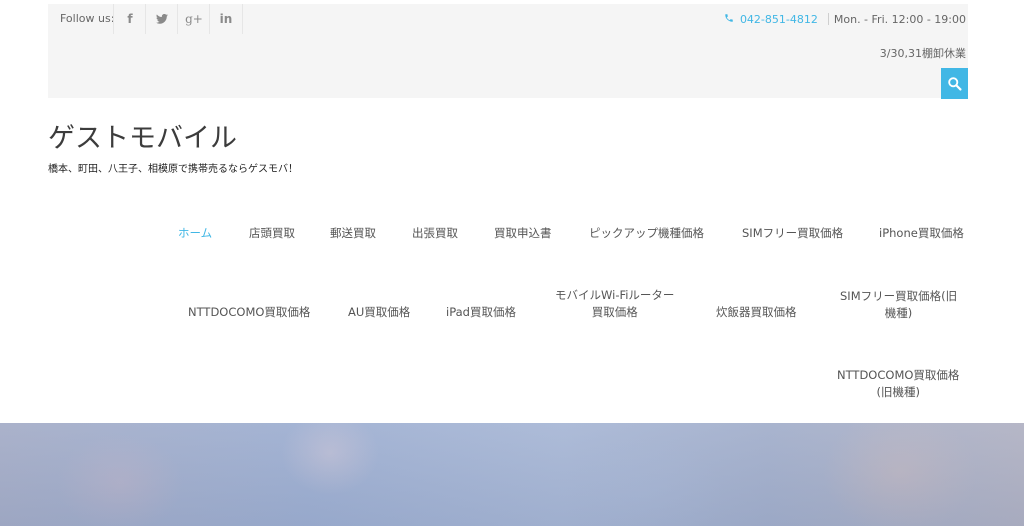 Image resolution: width=1024 pixels, height=526 pixels. I want to click on site-title: ゲストモバイル, so click(142, 139).